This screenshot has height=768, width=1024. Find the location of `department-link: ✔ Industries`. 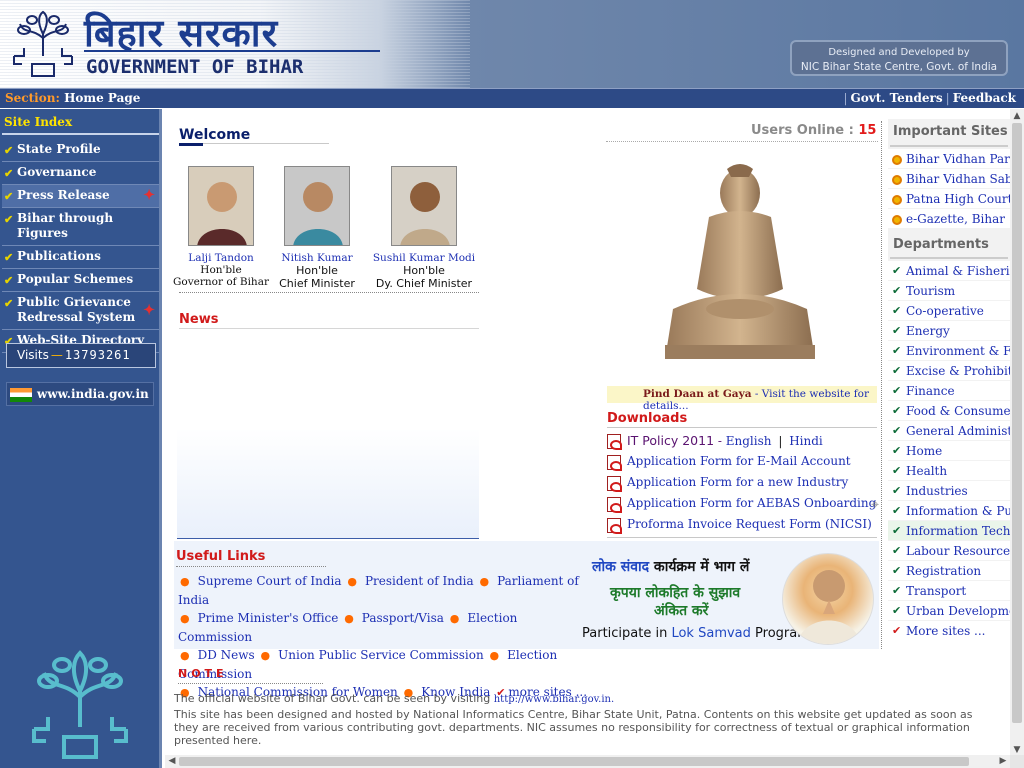

department-link: ✔ Industries is located at coordinates (949, 491).